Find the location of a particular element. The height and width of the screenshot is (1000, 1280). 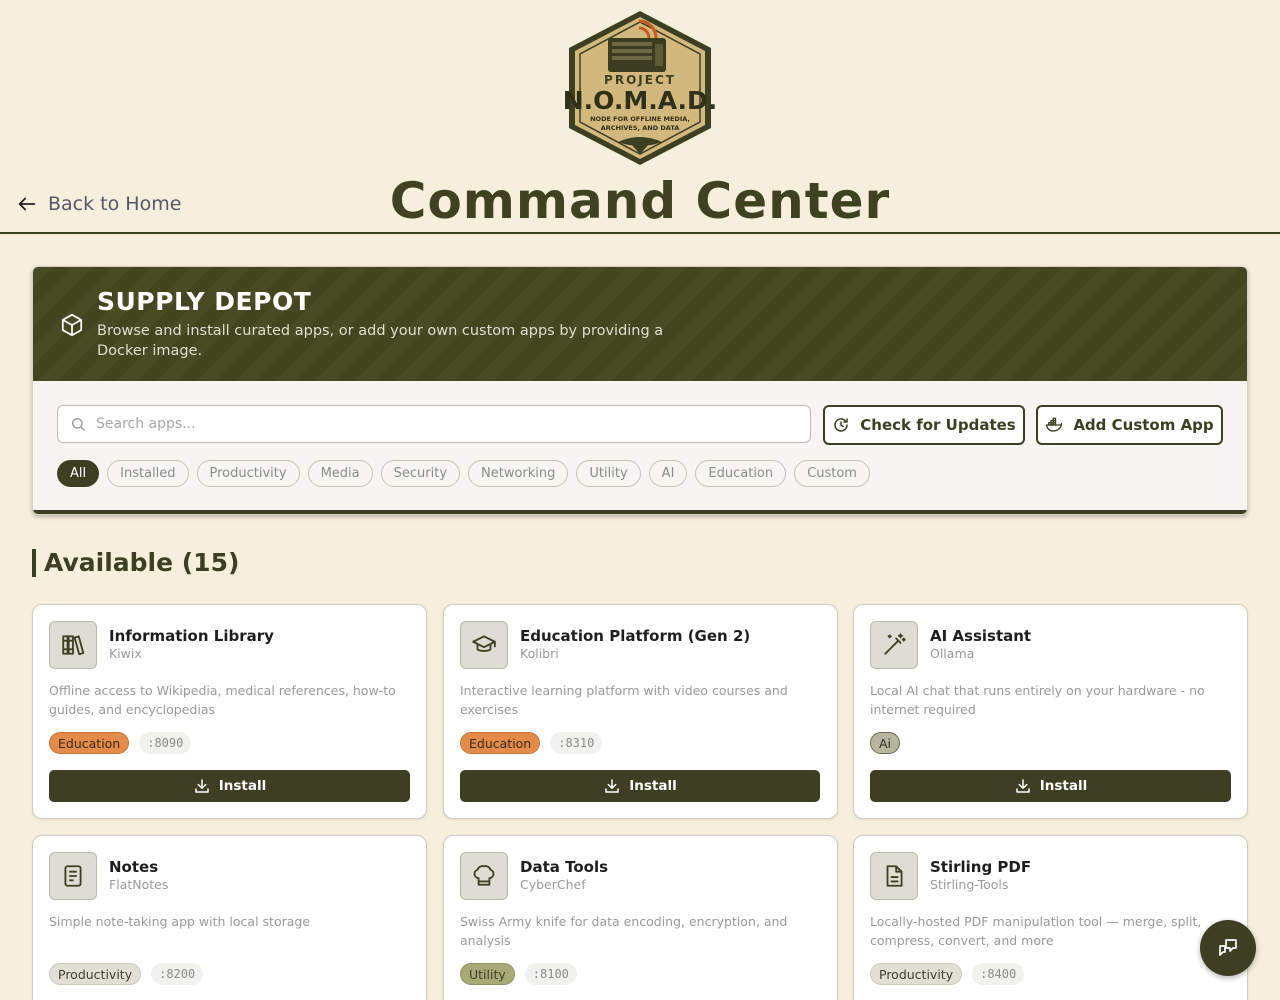

app-provider: CyberChef is located at coordinates (553, 884).